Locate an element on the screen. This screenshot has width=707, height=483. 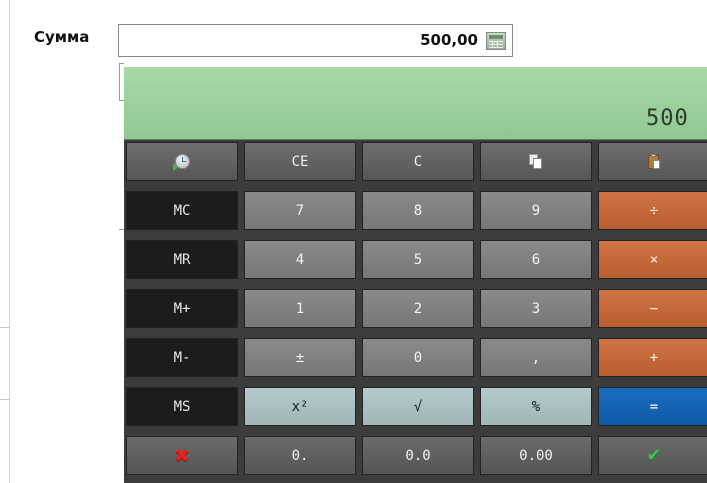
equals-button: = is located at coordinates (652, 406).